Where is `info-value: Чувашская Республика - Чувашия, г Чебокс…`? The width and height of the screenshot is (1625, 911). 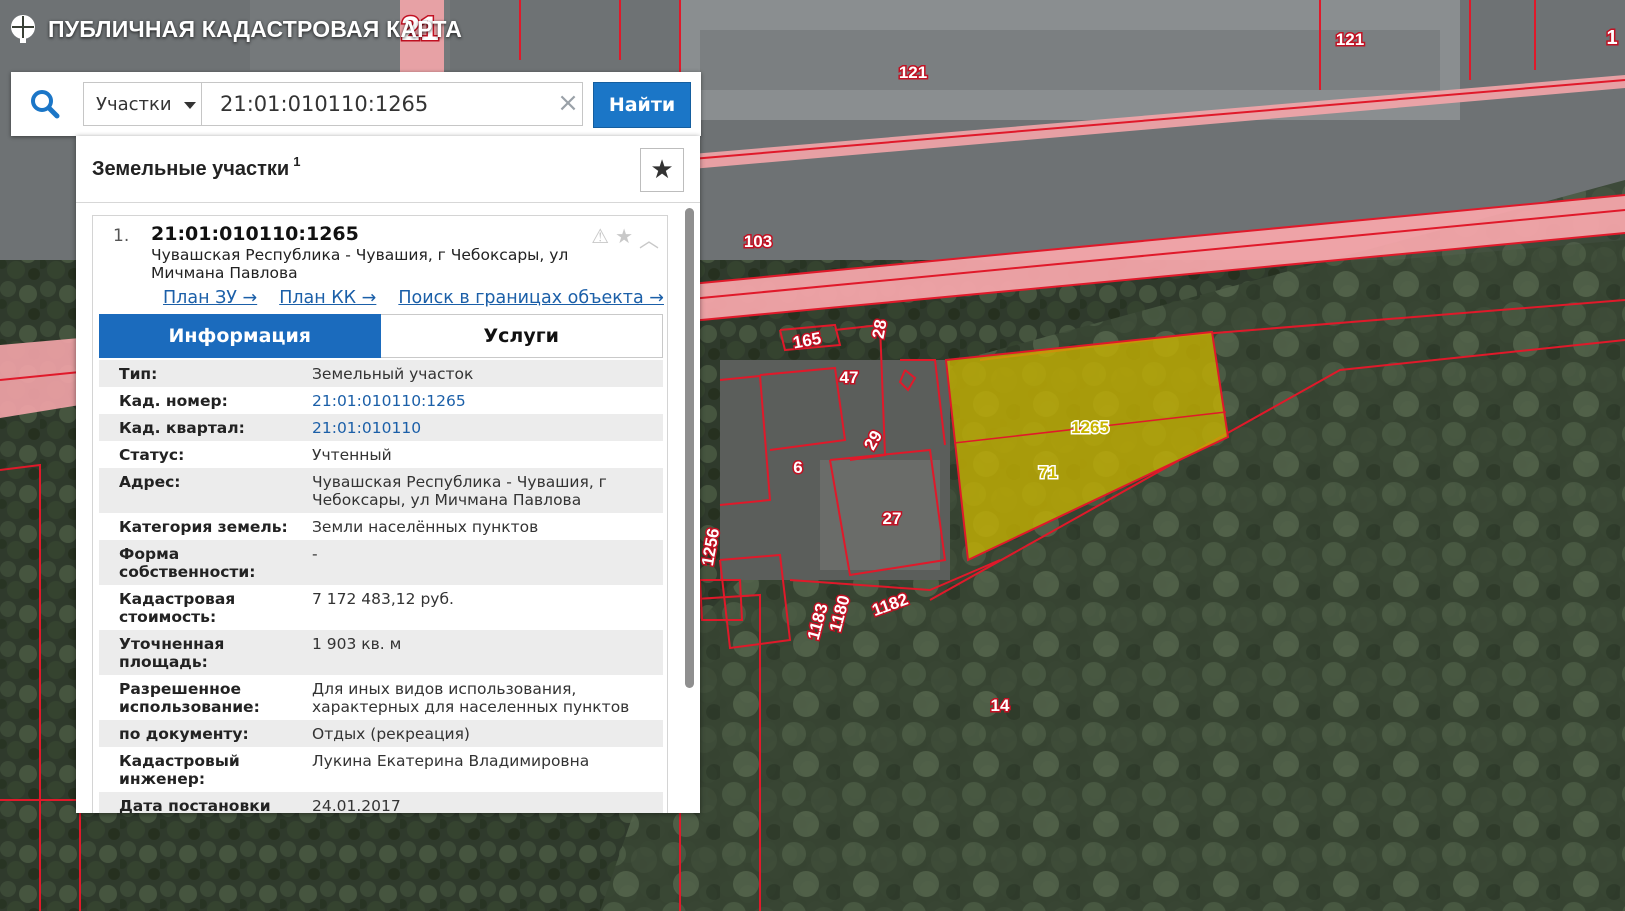
info-value: Чувашская Республика - Чувашия, г Чебокс… is located at coordinates (482, 490).